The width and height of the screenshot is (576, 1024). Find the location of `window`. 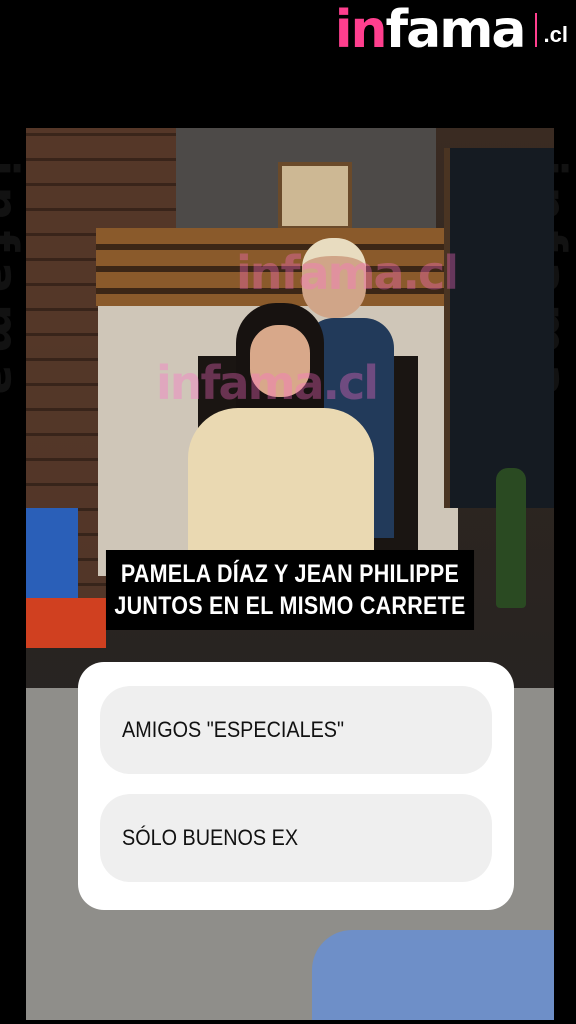

window is located at coordinates (499, 328).